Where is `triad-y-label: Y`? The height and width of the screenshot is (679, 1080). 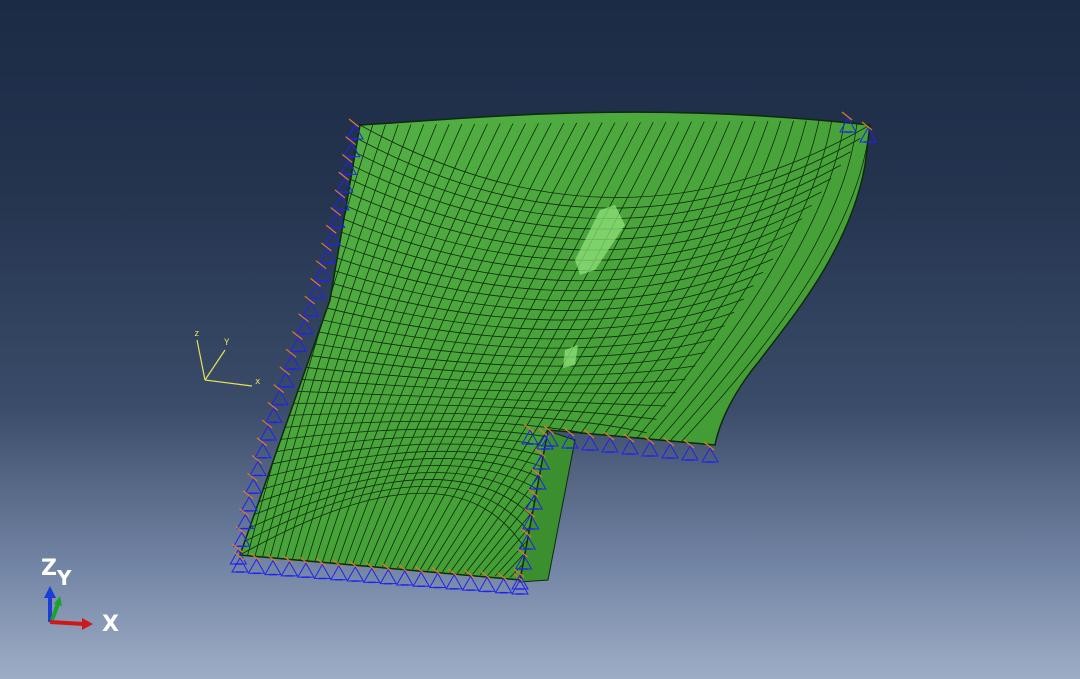
triad-y-label: Y is located at coordinates (64, 578).